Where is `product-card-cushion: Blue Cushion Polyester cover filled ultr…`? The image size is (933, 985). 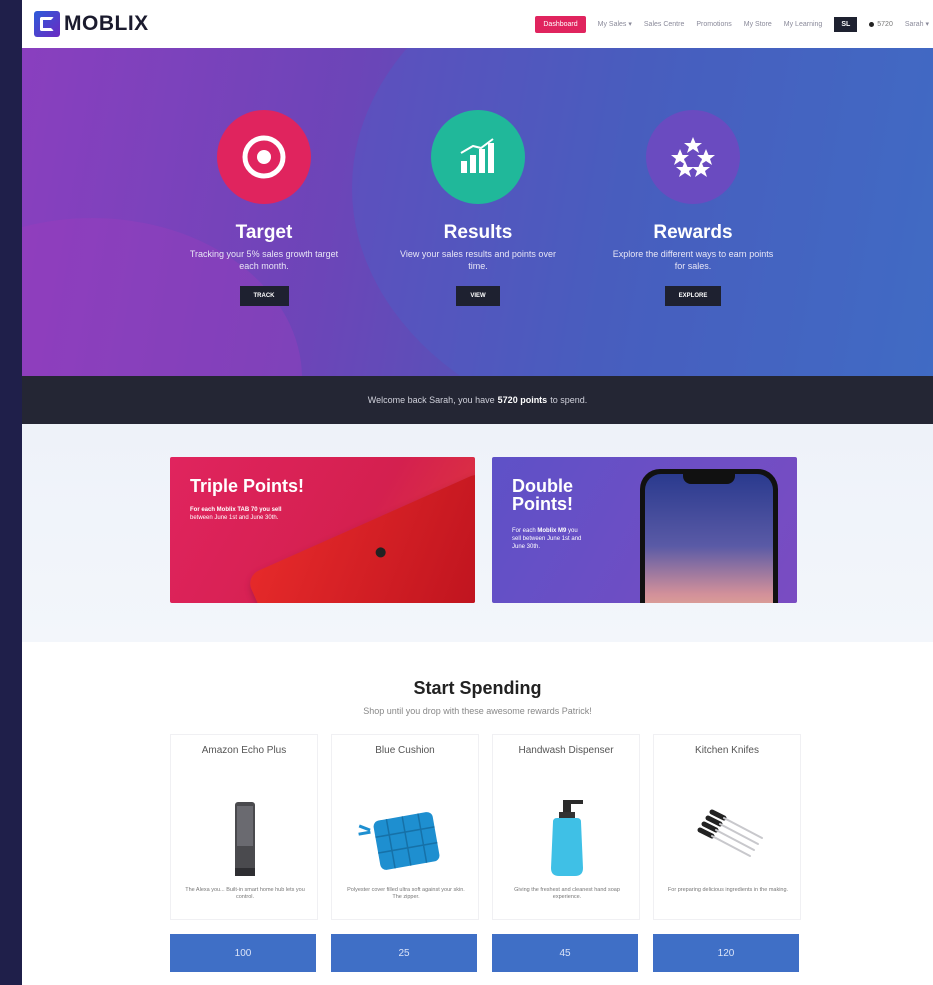
product-card-cushion: Blue Cushion Polyester cover filled ultr… is located at coordinates (405, 827).